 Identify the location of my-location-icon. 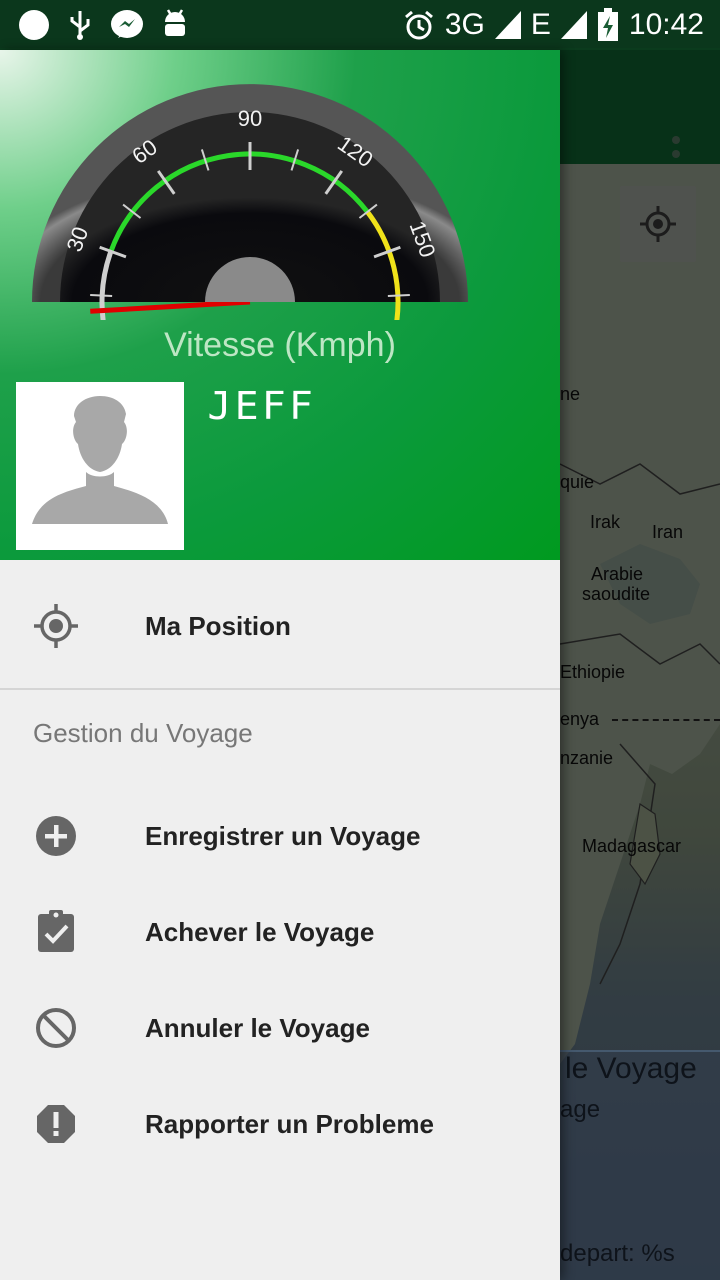
(56, 626).